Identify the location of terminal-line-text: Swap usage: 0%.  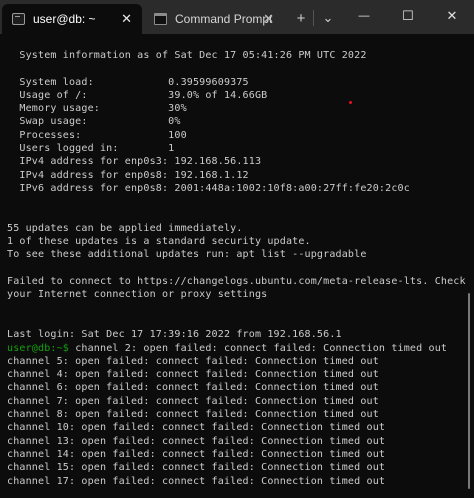
(94, 122).